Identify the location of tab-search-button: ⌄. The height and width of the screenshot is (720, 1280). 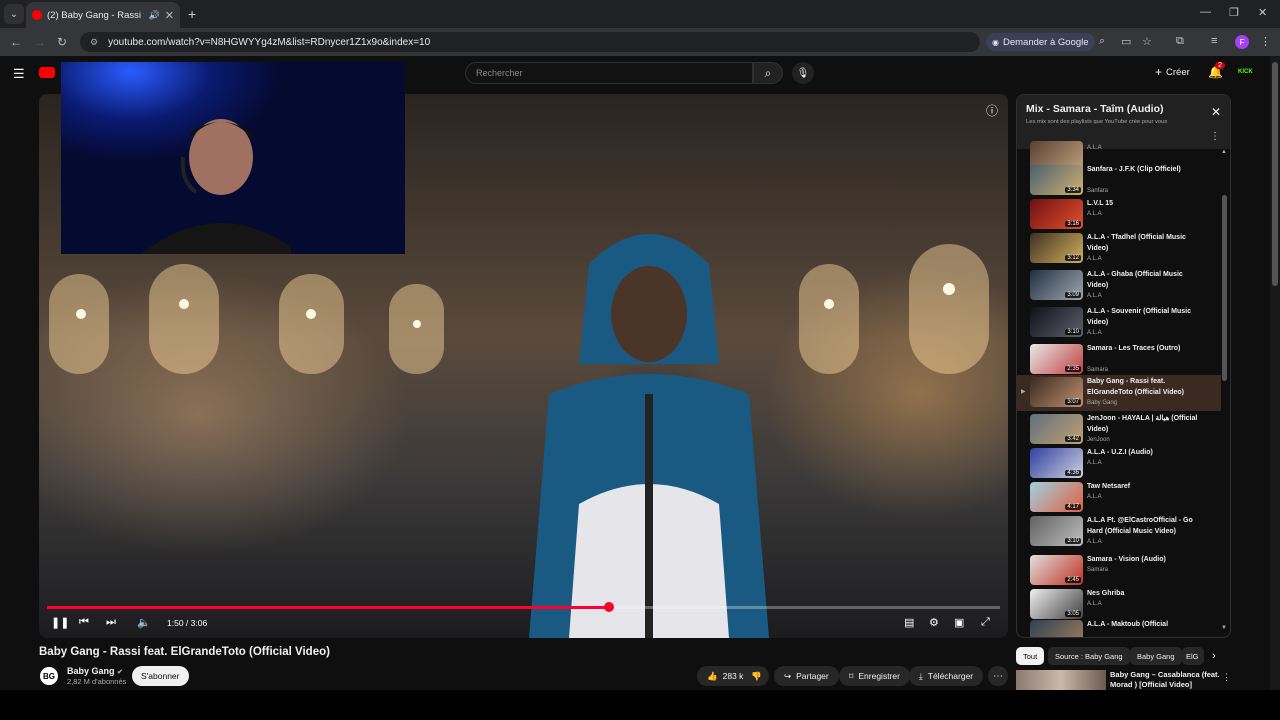
(14, 14).